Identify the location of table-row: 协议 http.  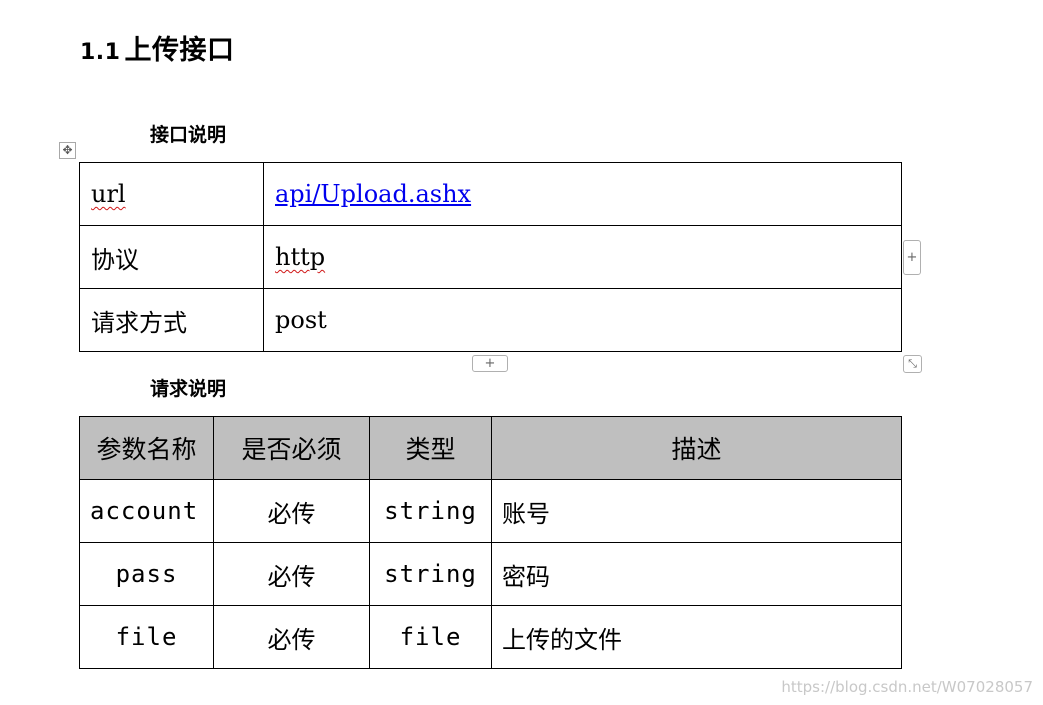
(490, 257).